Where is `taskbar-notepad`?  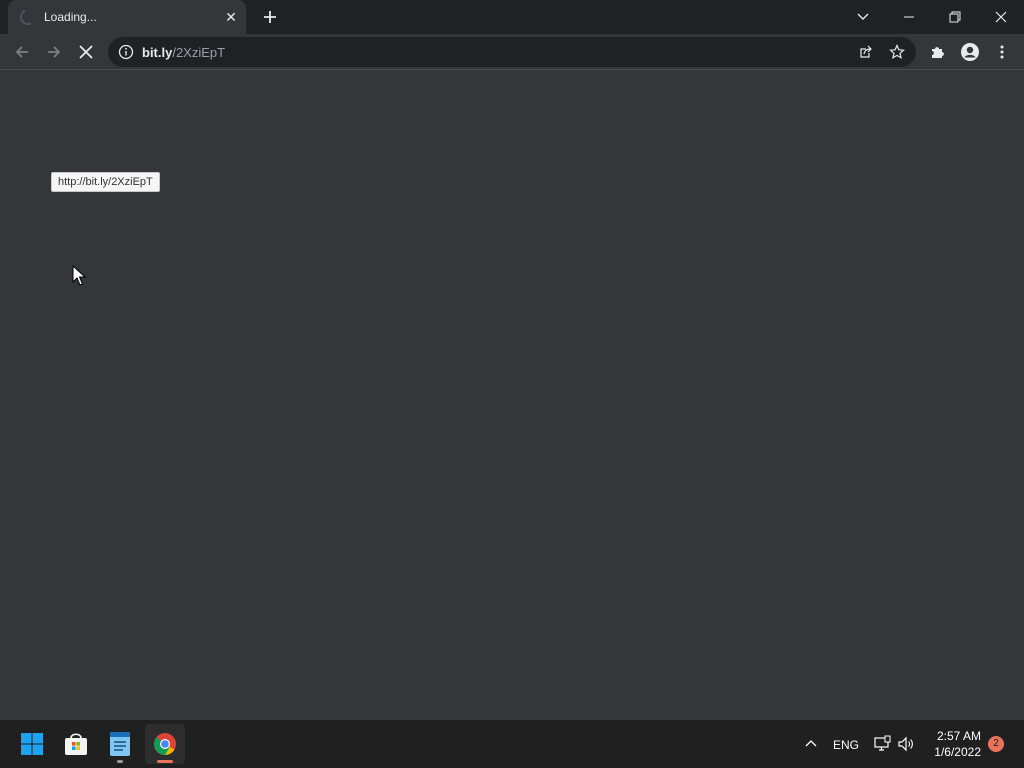
taskbar-notepad is located at coordinates (120, 744).